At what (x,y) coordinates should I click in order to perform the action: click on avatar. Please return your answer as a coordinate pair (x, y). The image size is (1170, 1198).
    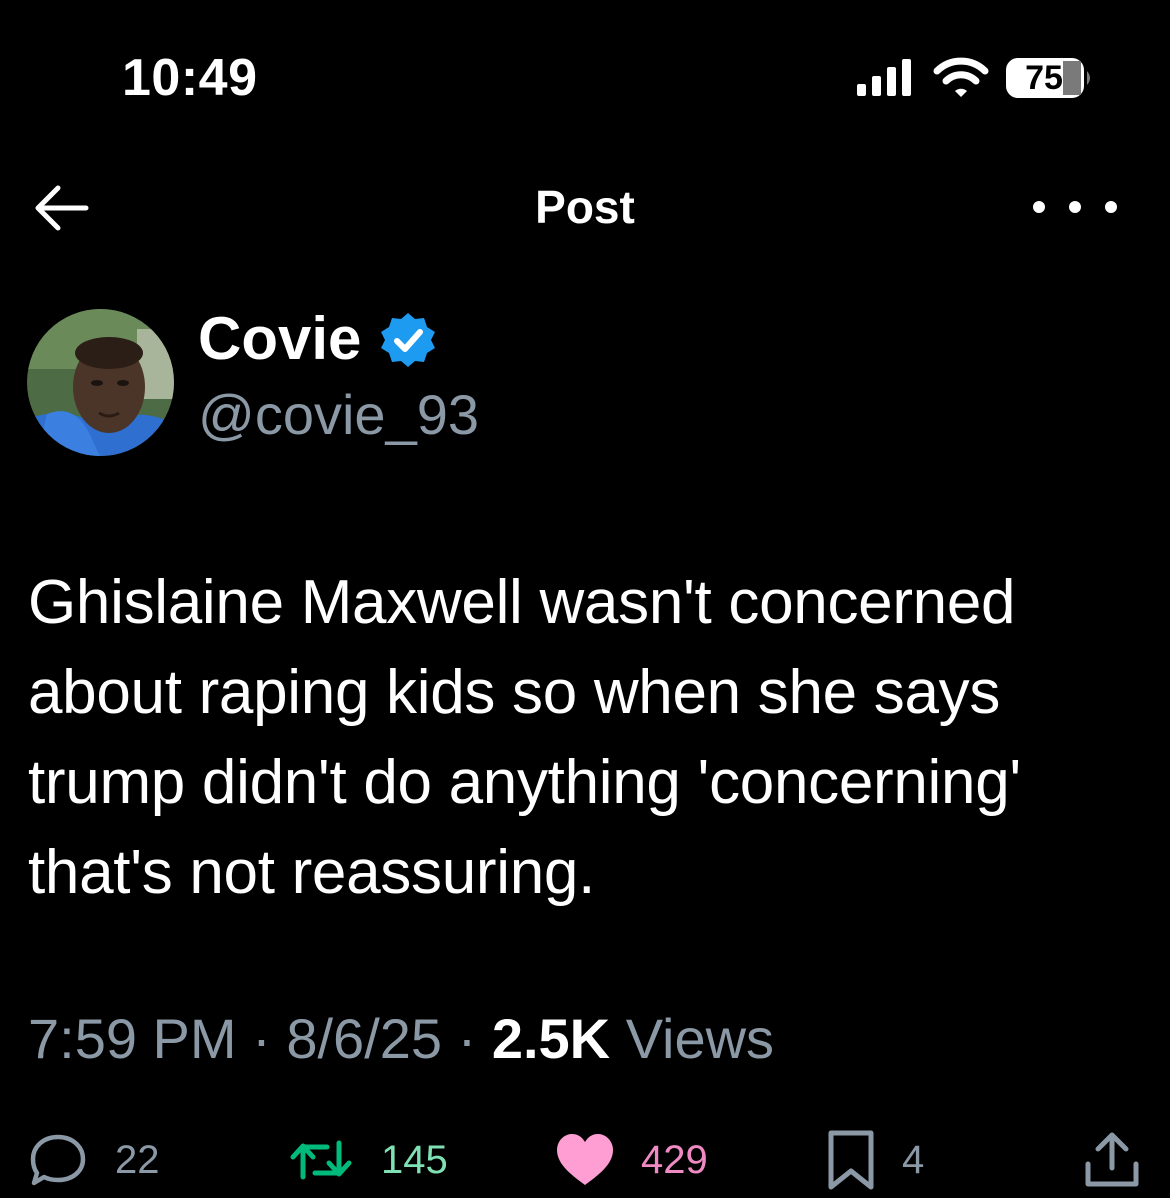
    Looking at the image, I should click on (100, 382).